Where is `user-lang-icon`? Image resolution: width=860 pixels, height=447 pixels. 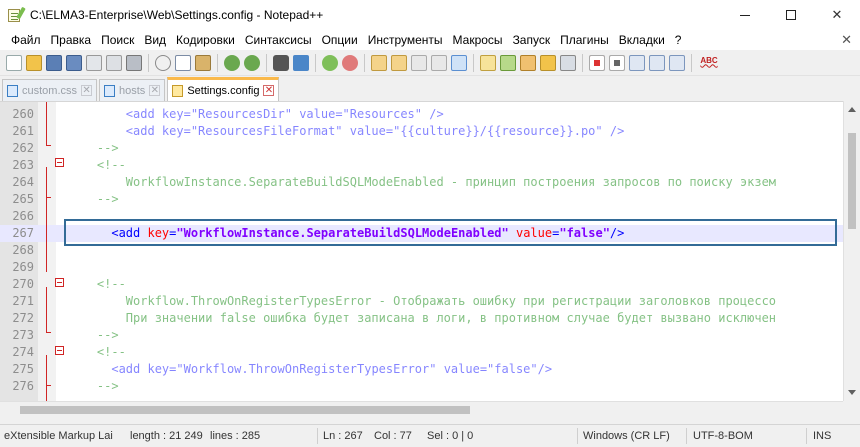 user-lang-icon is located at coordinates (488, 62).